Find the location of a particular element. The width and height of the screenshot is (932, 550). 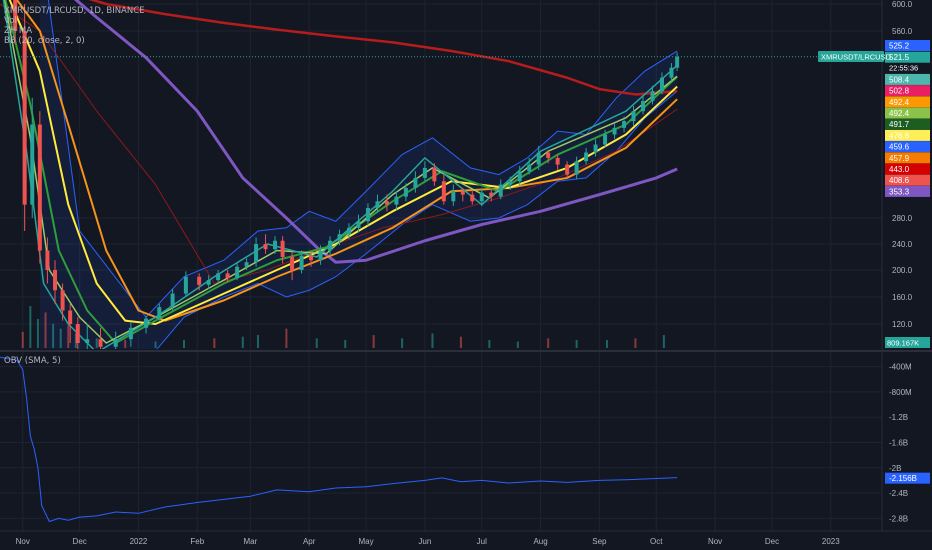

price-axis-tick-label: 600.0 is located at coordinates (902, 4).